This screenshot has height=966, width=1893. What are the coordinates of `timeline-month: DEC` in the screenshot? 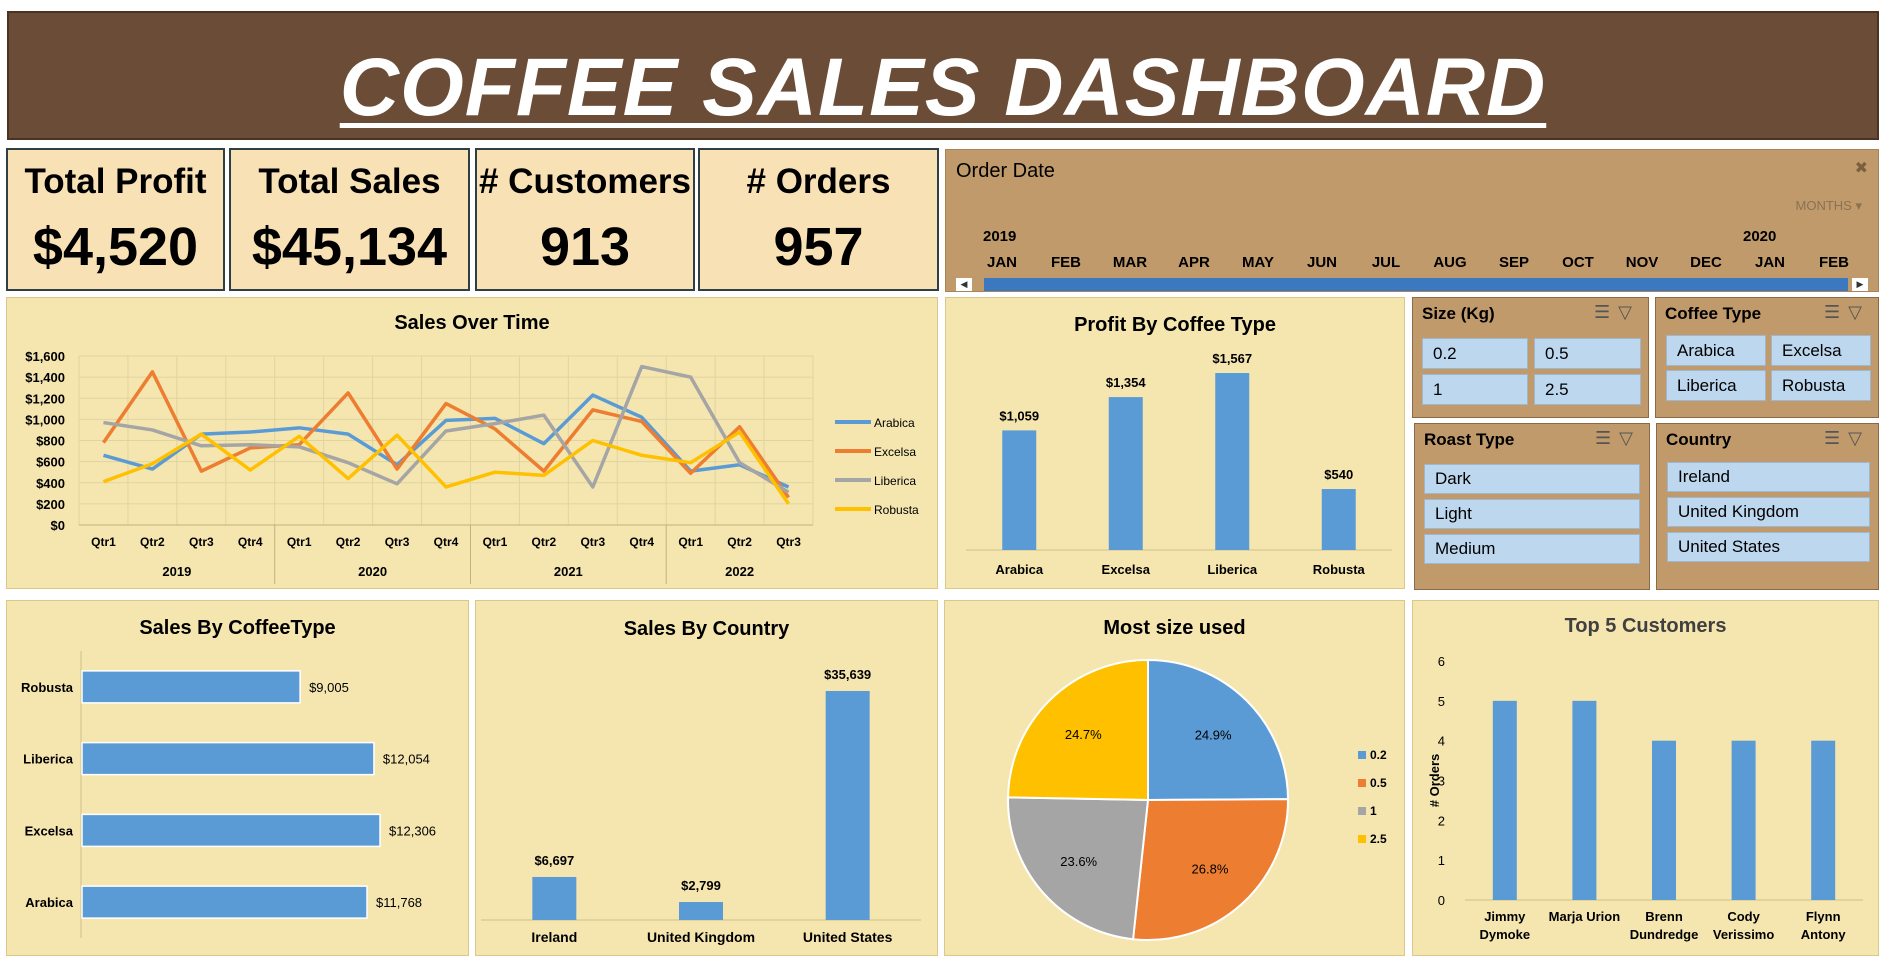 It's located at (1706, 262).